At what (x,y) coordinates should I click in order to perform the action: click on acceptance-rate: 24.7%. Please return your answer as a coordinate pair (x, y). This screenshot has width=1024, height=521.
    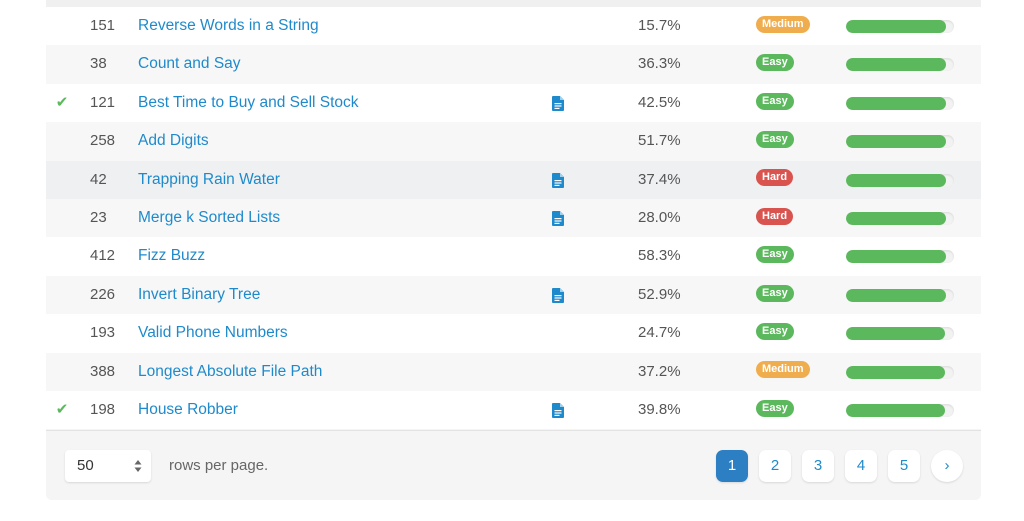
    Looking at the image, I should click on (659, 333).